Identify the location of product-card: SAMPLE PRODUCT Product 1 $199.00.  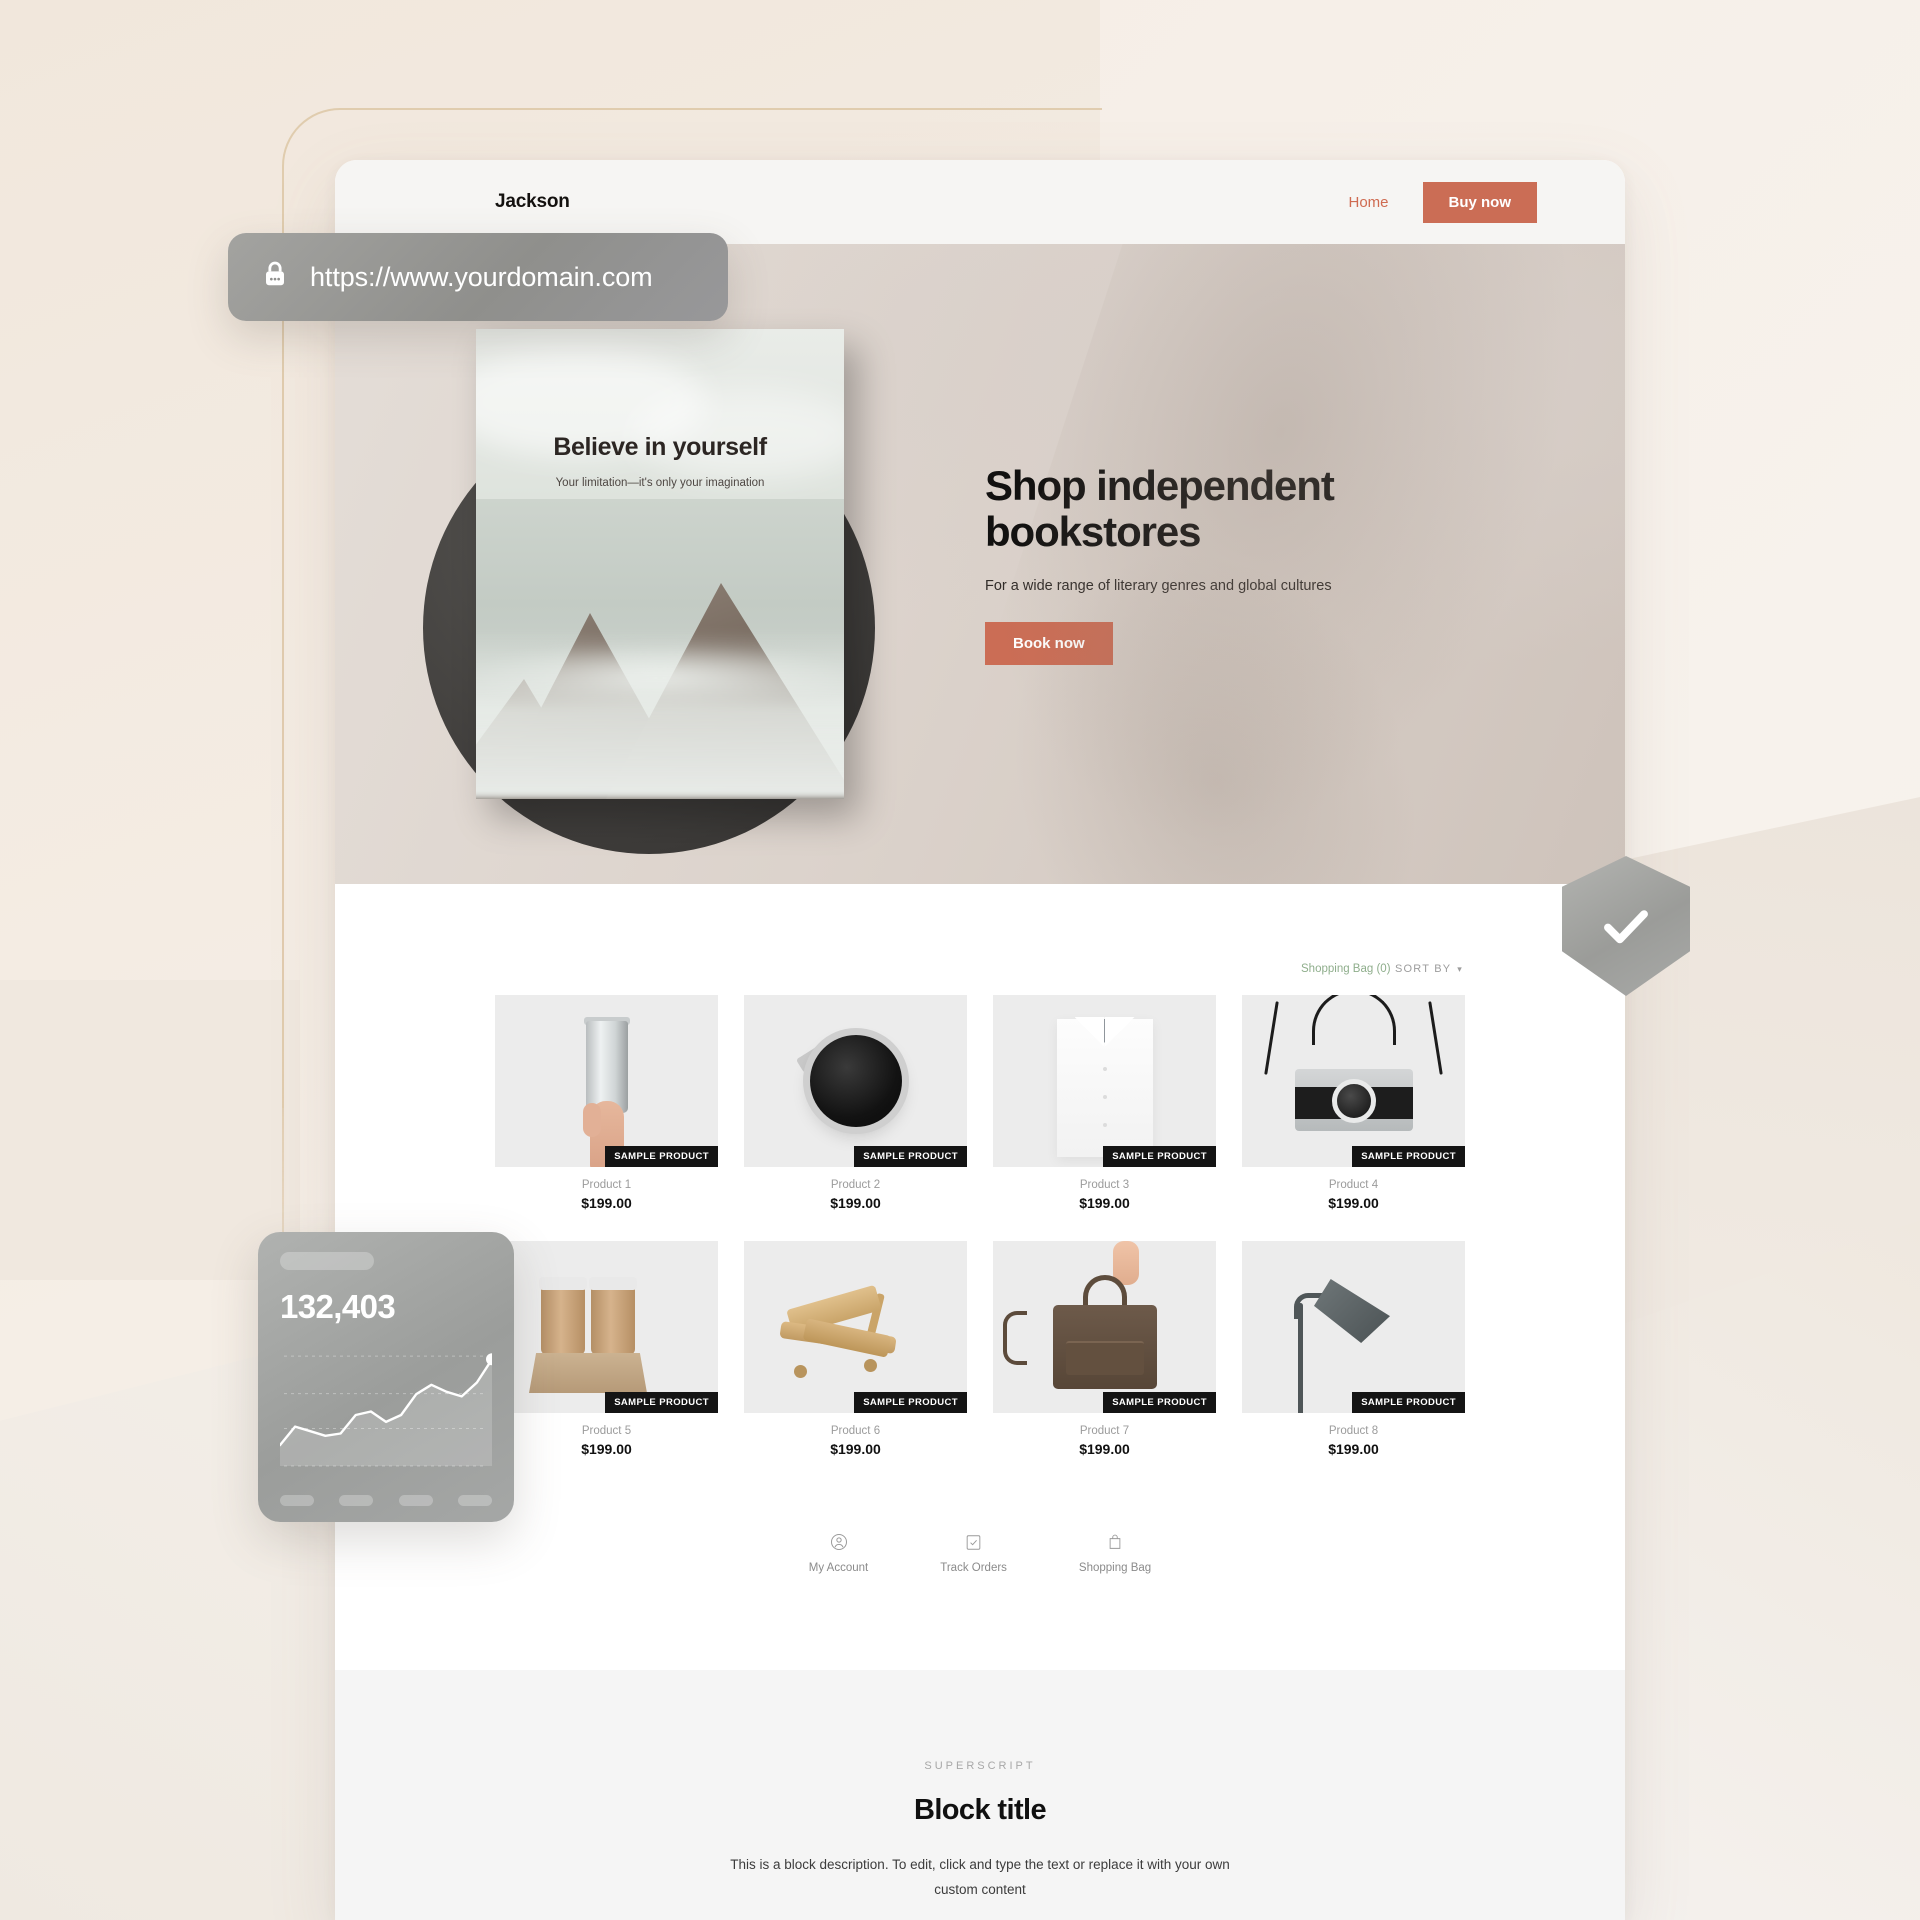
(606, 1103).